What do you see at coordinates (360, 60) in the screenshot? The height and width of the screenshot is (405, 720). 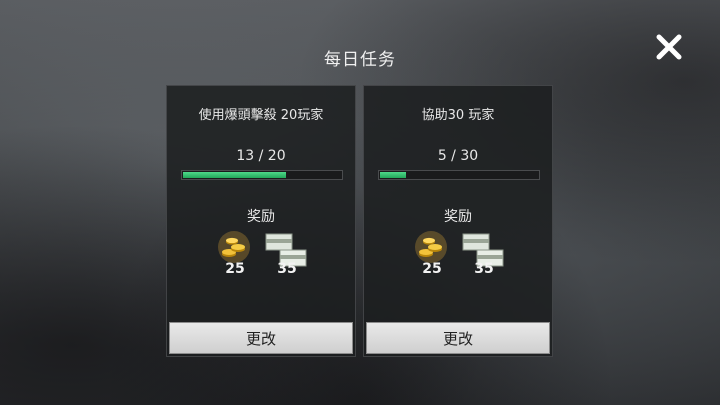 I see `dialog-title: 每日任务` at bounding box center [360, 60].